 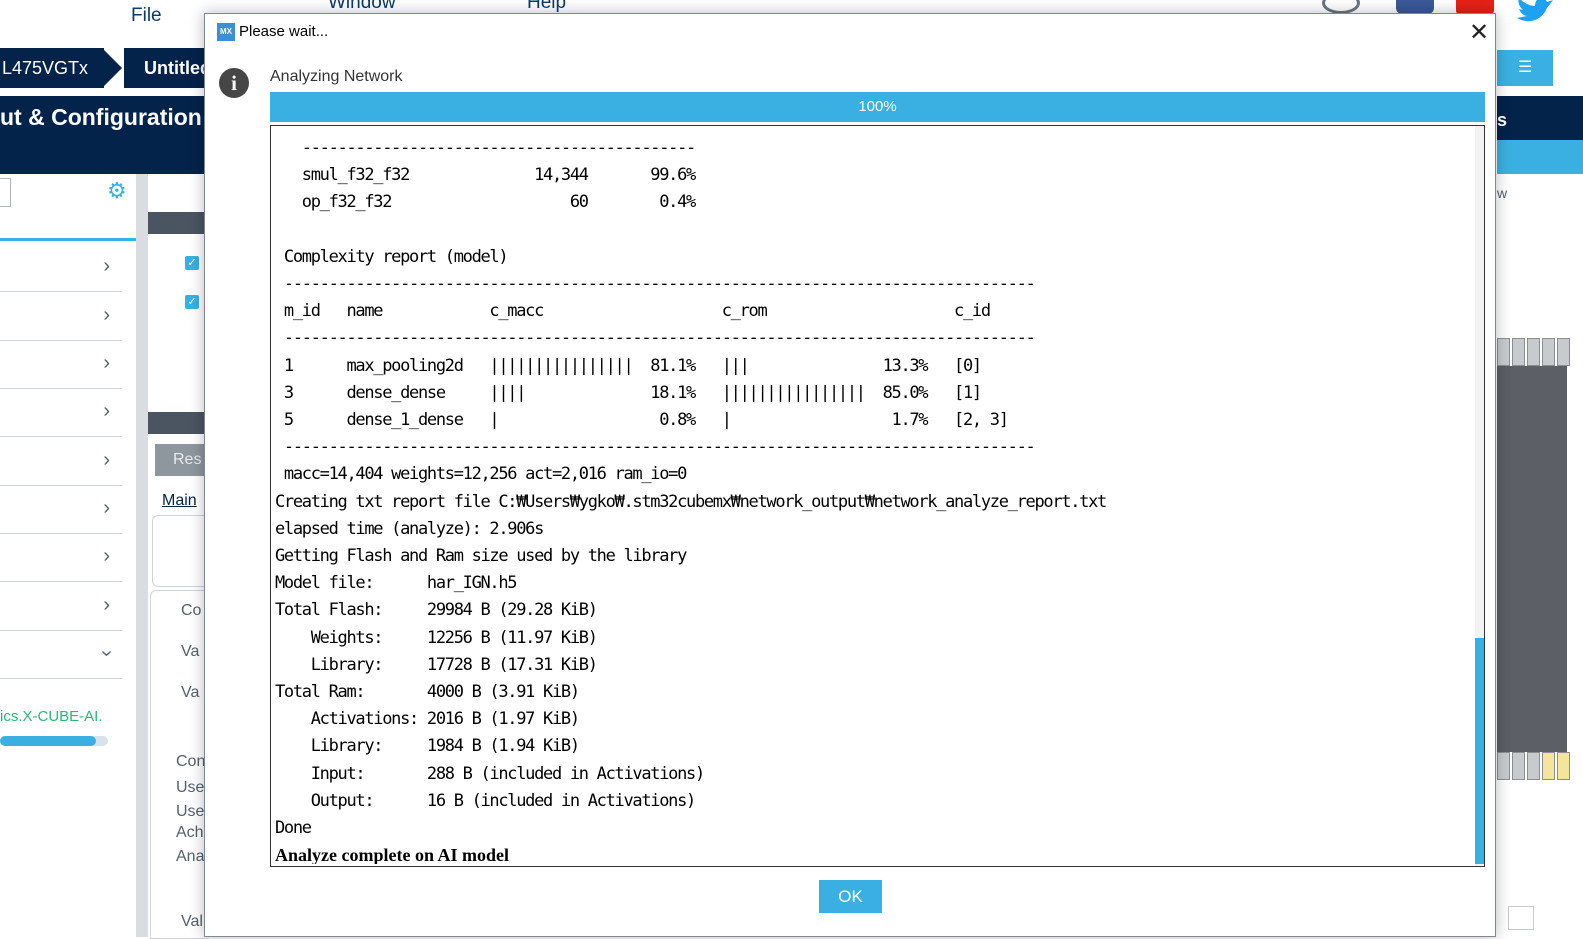 What do you see at coordinates (68, 239) in the screenshot?
I see `panel-underline` at bounding box center [68, 239].